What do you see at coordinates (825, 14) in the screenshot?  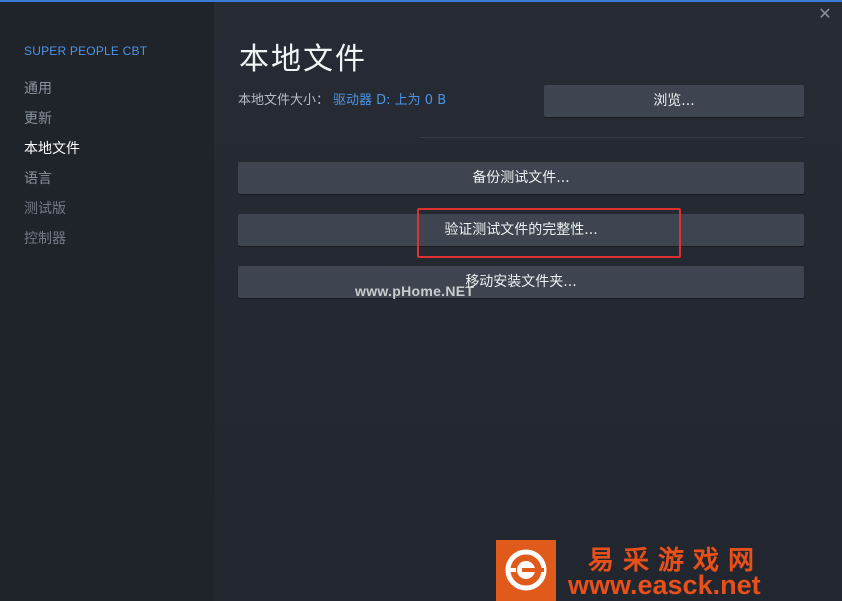 I see `close-icon: ✕` at bounding box center [825, 14].